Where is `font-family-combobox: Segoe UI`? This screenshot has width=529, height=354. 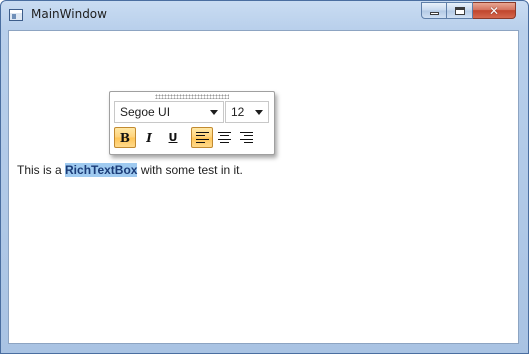 font-family-combobox: Segoe UI is located at coordinates (169, 112).